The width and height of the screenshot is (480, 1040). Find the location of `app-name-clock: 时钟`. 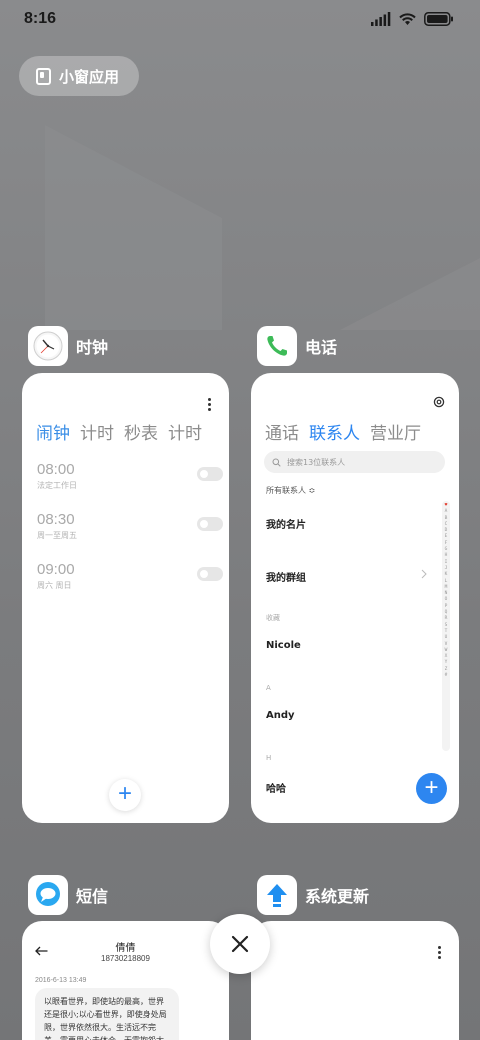

app-name-clock: 时钟 is located at coordinates (92, 347).